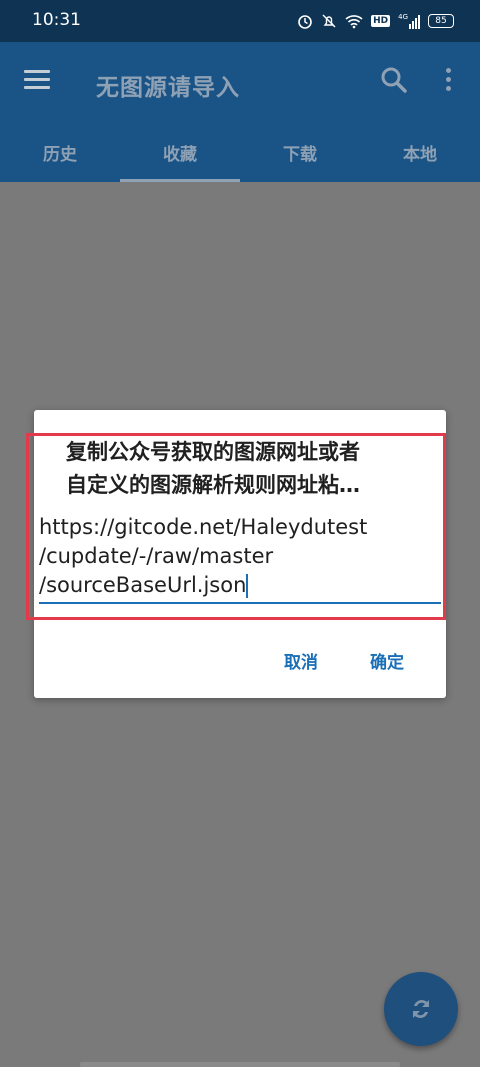 The width and height of the screenshot is (480, 1067). I want to click on search-icon, so click(394, 80).